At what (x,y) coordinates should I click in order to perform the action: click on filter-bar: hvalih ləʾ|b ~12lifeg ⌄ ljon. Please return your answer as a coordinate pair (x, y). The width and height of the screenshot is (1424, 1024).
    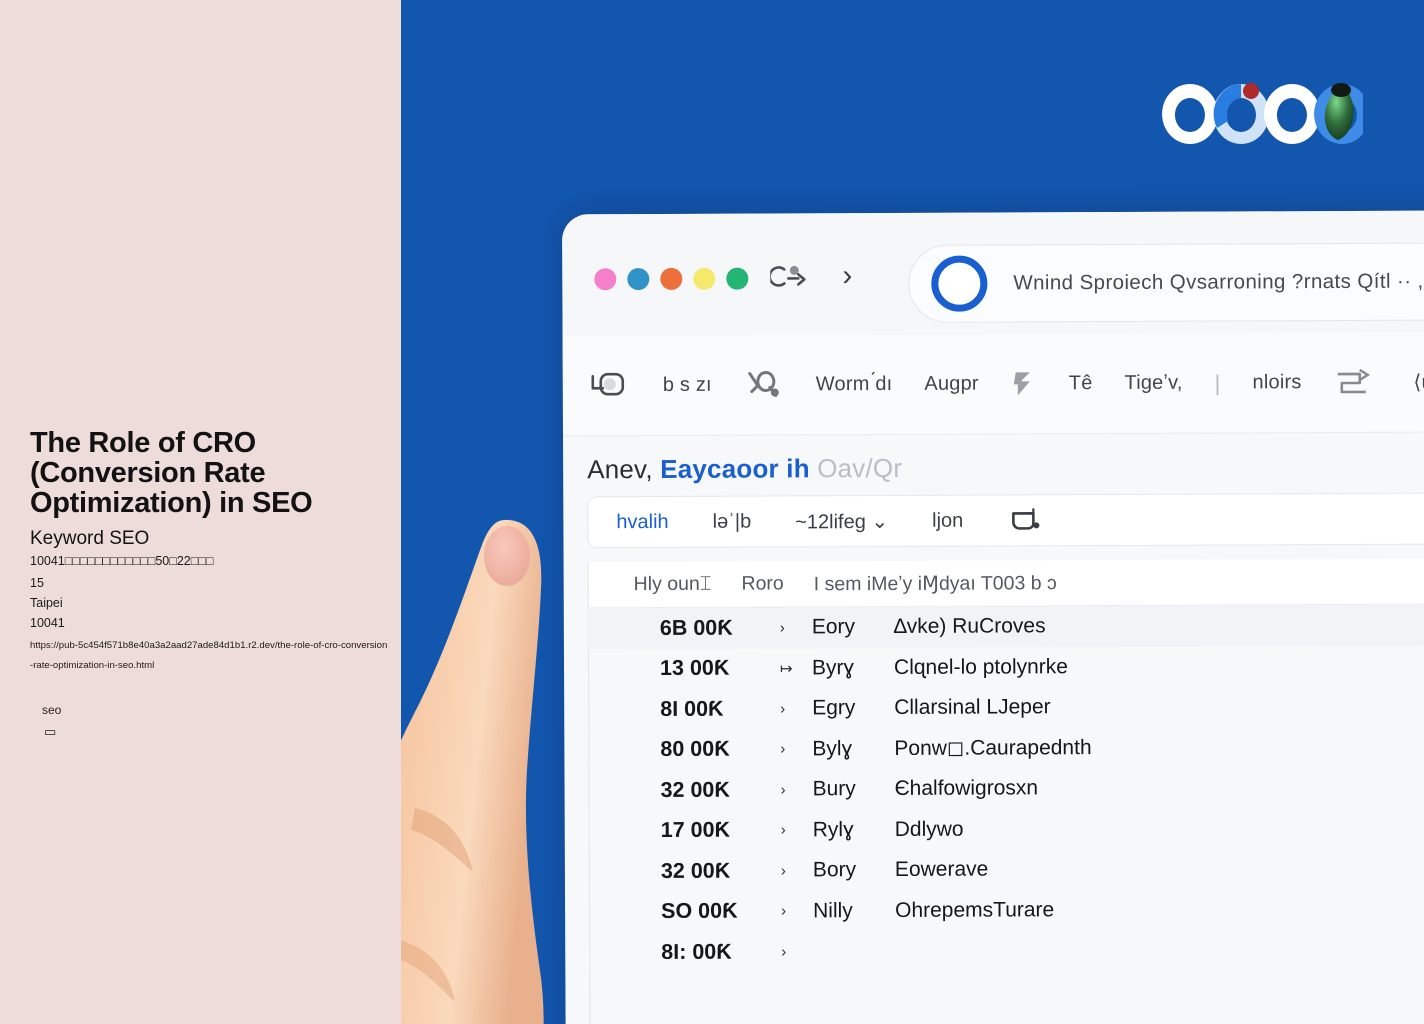
    Looking at the image, I should click on (1005, 520).